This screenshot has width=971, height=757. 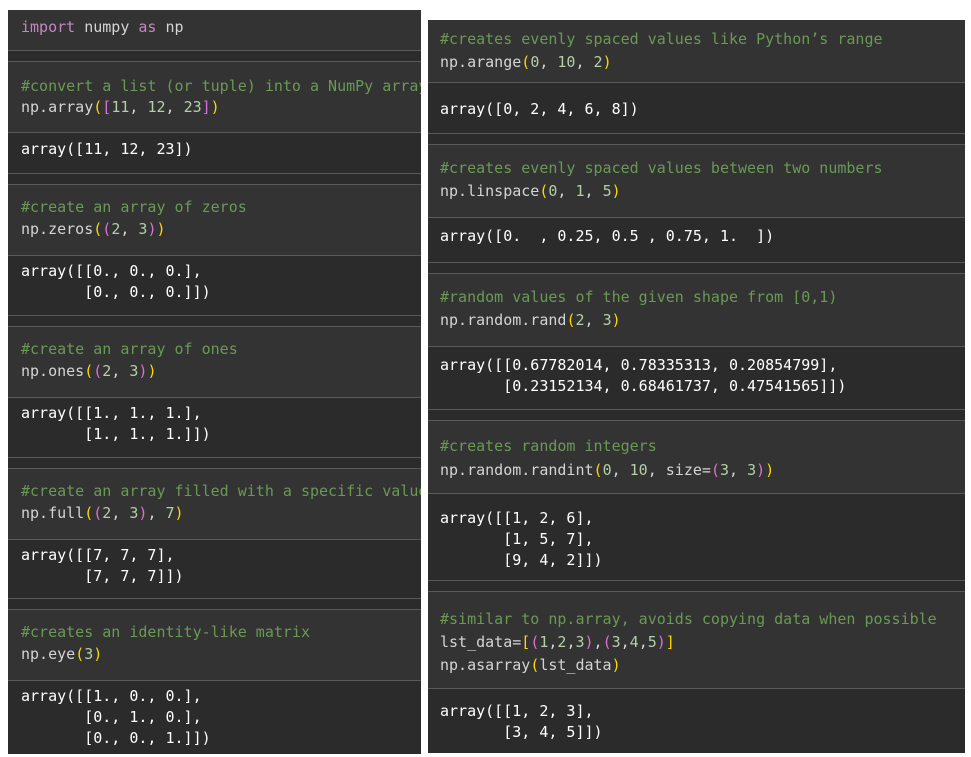 What do you see at coordinates (607, 236) in the screenshot?
I see `output-line: array([0. , 0.25, 0.5 , 0.75, 1. ])` at bounding box center [607, 236].